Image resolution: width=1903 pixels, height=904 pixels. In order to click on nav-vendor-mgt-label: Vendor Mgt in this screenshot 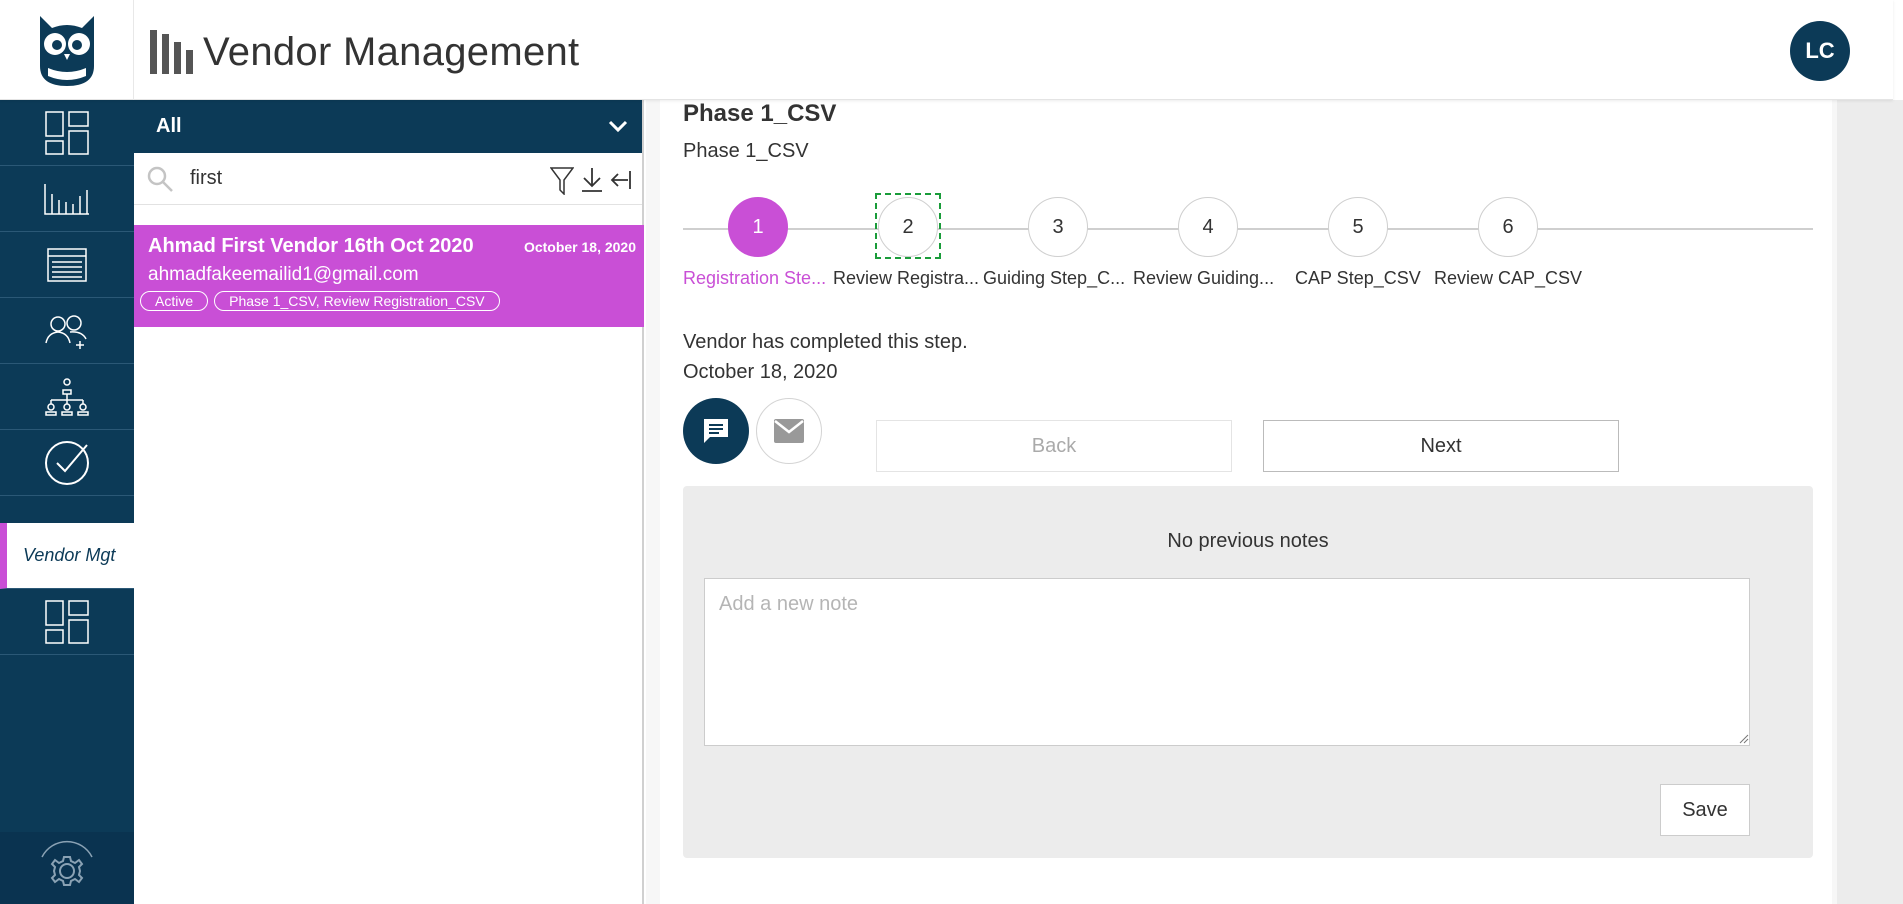, I will do `click(69, 555)`.